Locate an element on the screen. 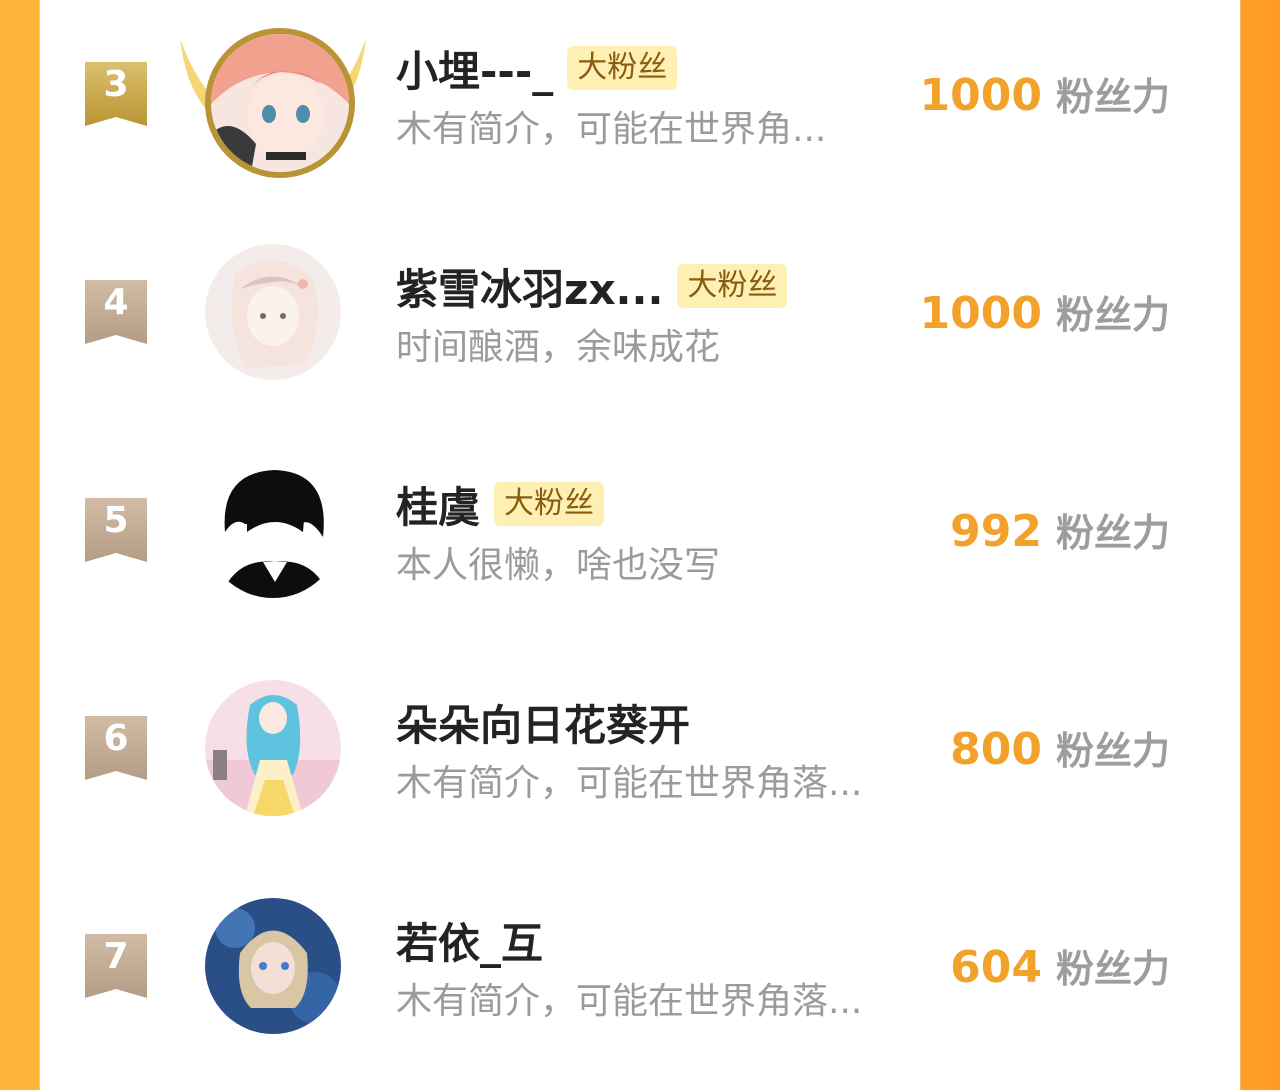  user-name: 若依_互 is located at coordinates (469, 940).